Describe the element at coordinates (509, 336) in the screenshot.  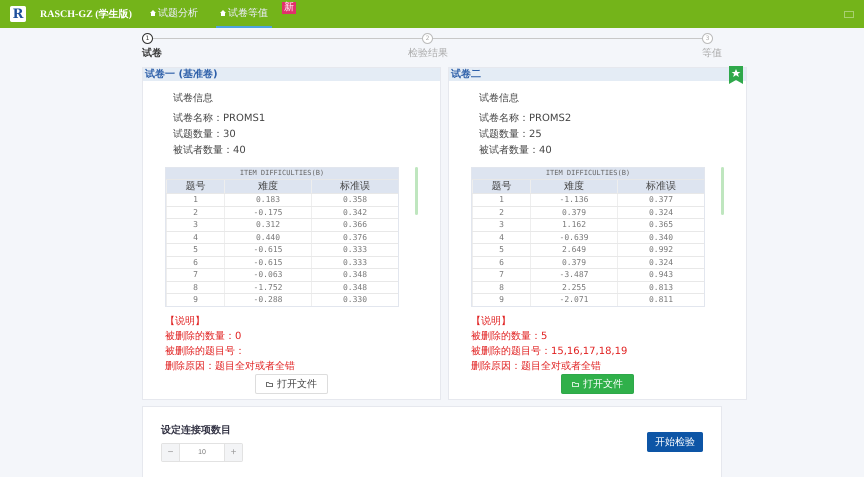
I see `note-line: 被删除的数量：5` at that location.